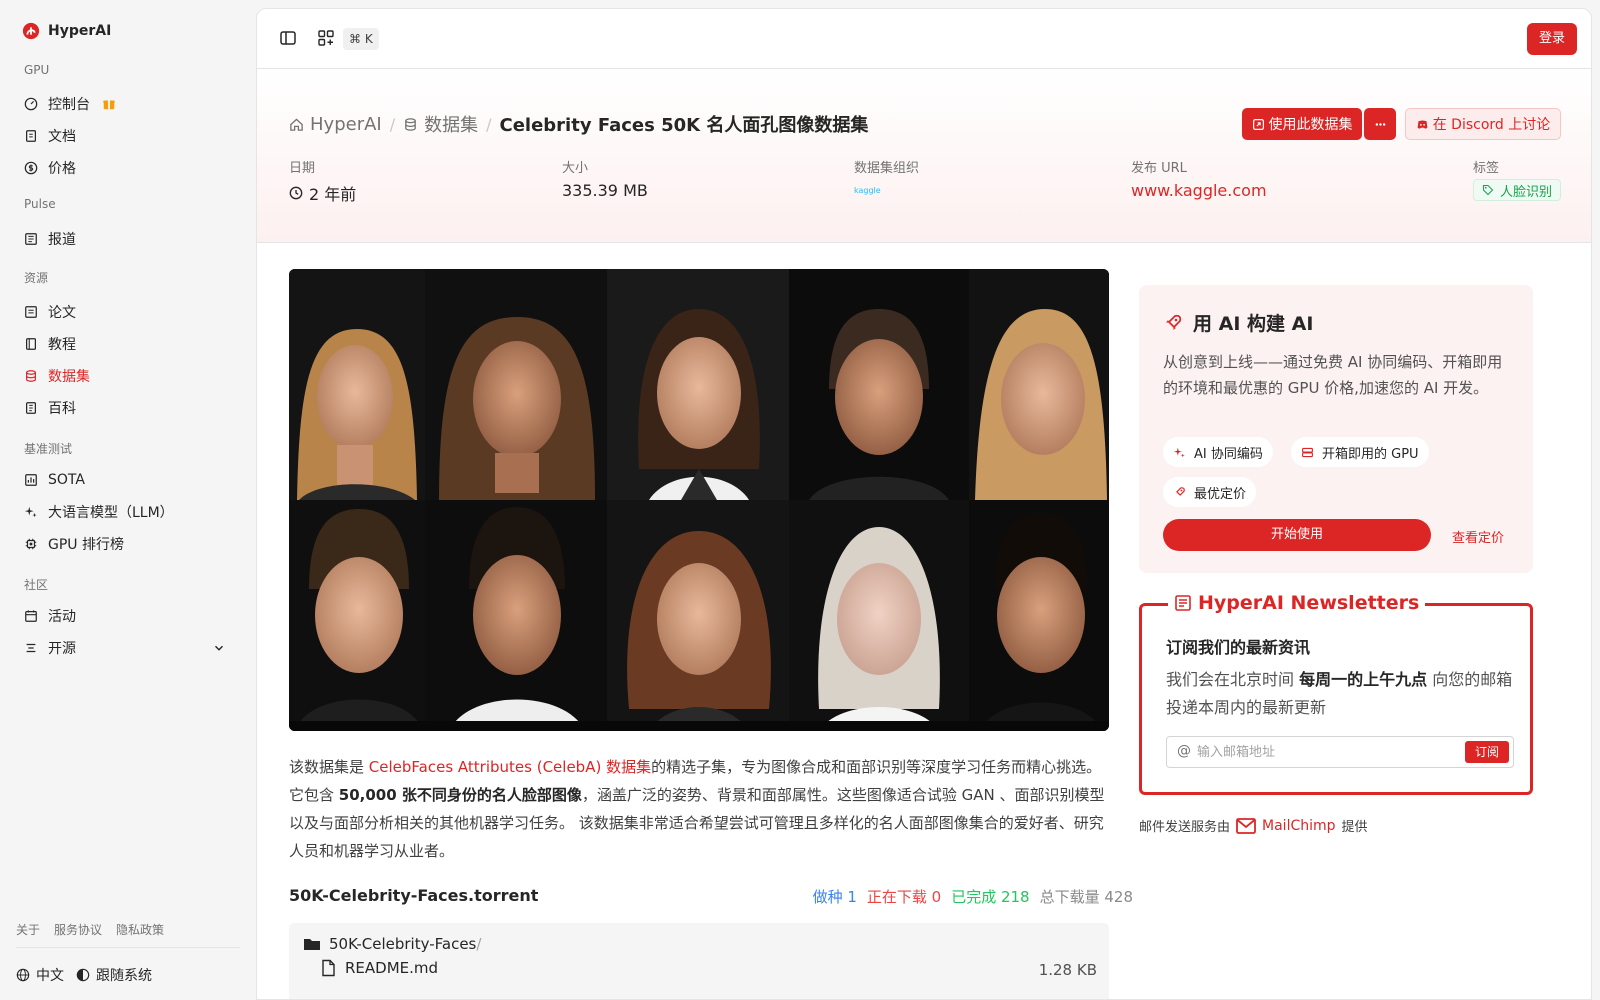 Image resolution: width=1600 pixels, height=1000 pixels. I want to click on footer-links: 关于 服务协议 隐私政策, so click(90, 929).